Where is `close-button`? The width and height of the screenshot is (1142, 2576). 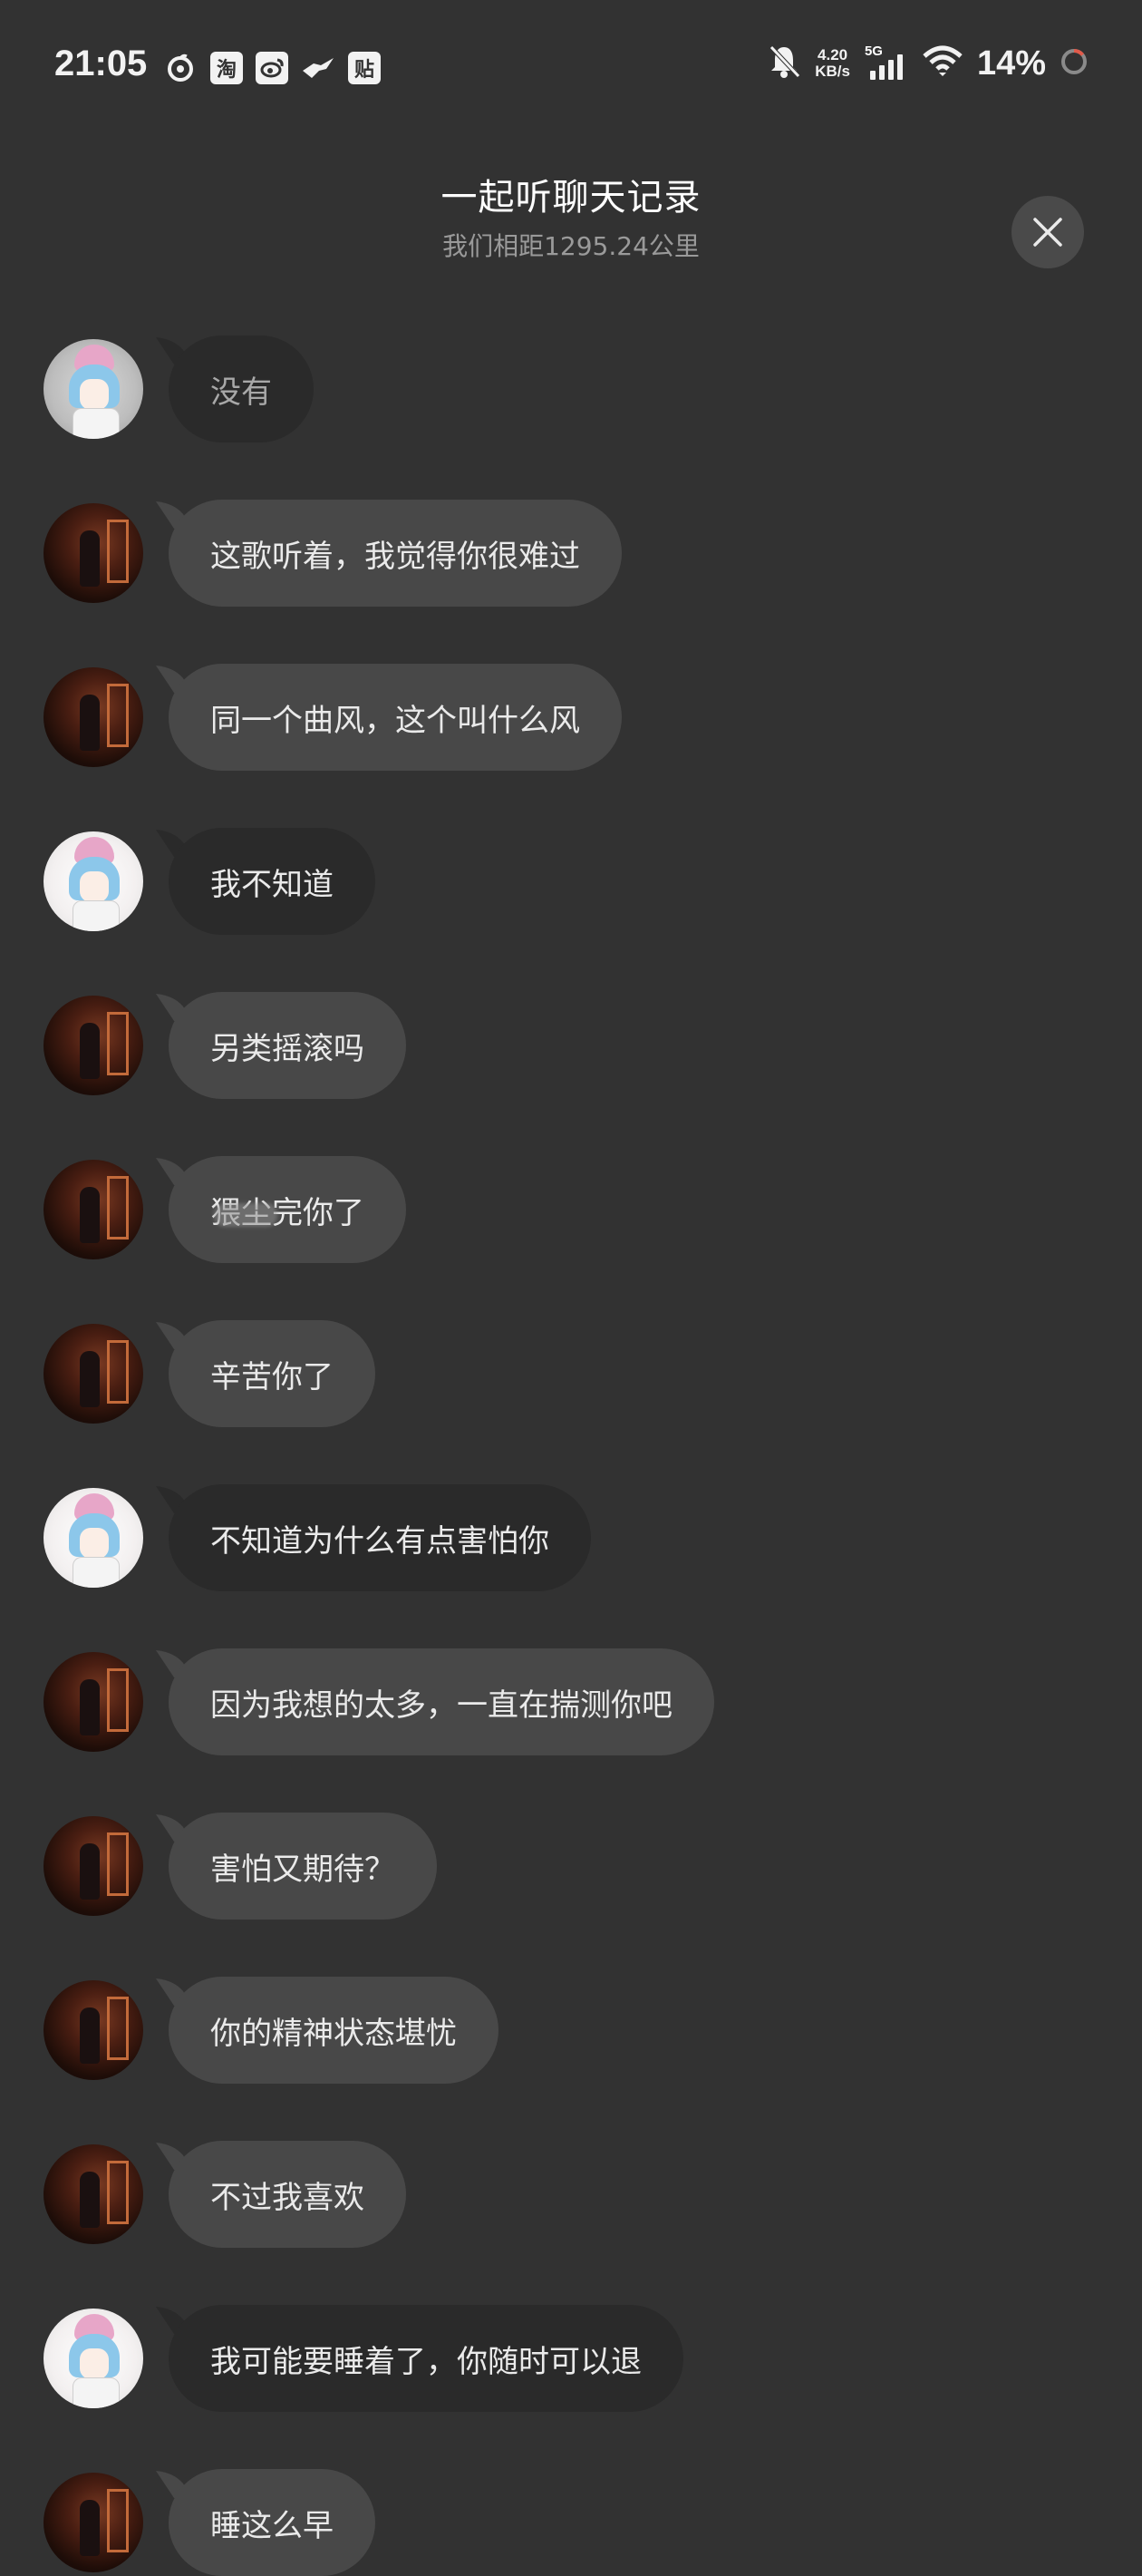
close-button is located at coordinates (1047, 232).